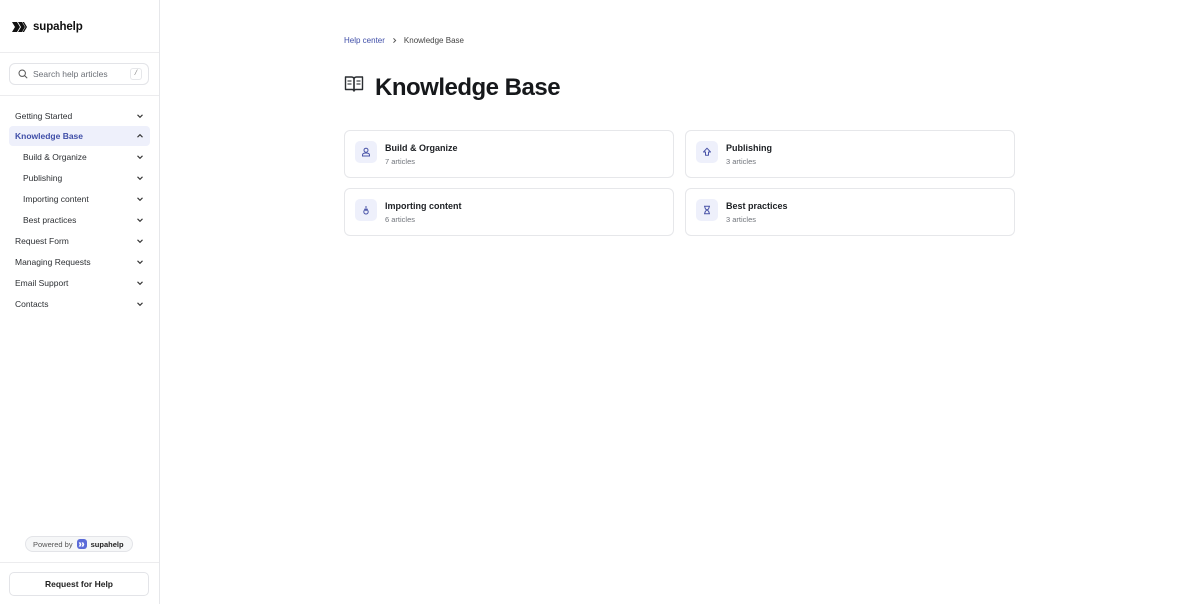 The width and height of the screenshot is (1200, 604). Describe the element at coordinates (140, 136) in the screenshot. I see `chevron-up-icon` at that location.